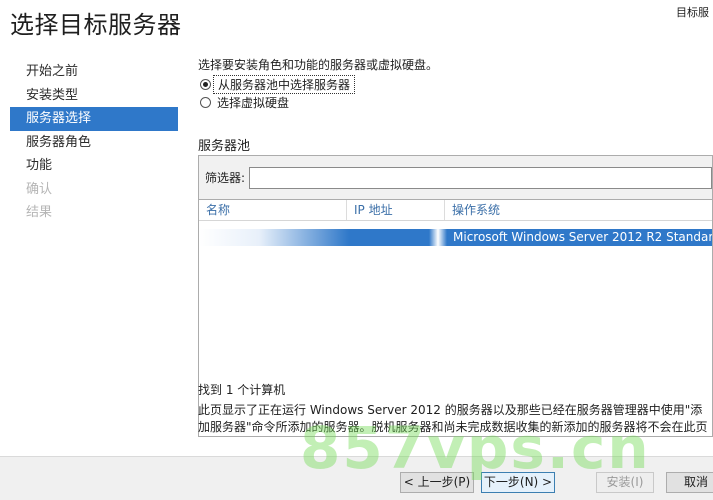  I want to click on option-virtual-disk: 选择虚拟硬盘, so click(455, 102).